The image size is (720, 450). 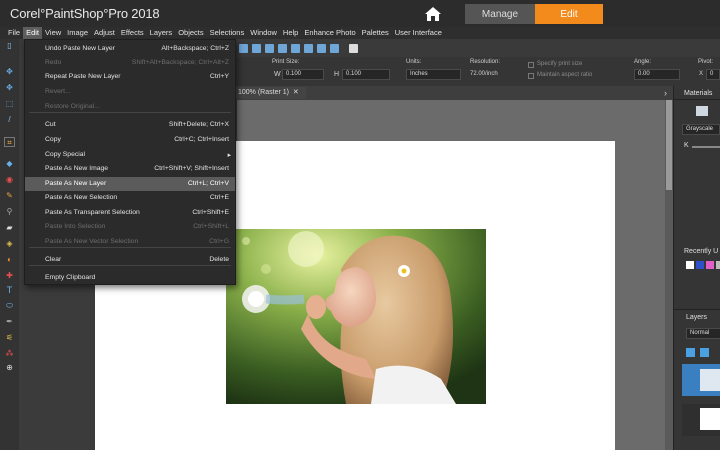 What do you see at coordinates (713, 74) in the screenshot?
I see `pivot-x-field: 0` at bounding box center [713, 74].